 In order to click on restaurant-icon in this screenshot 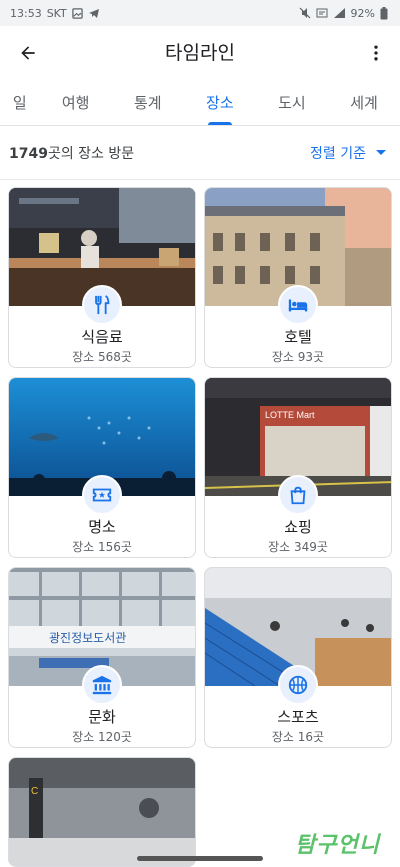, I will do `click(102, 305)`.